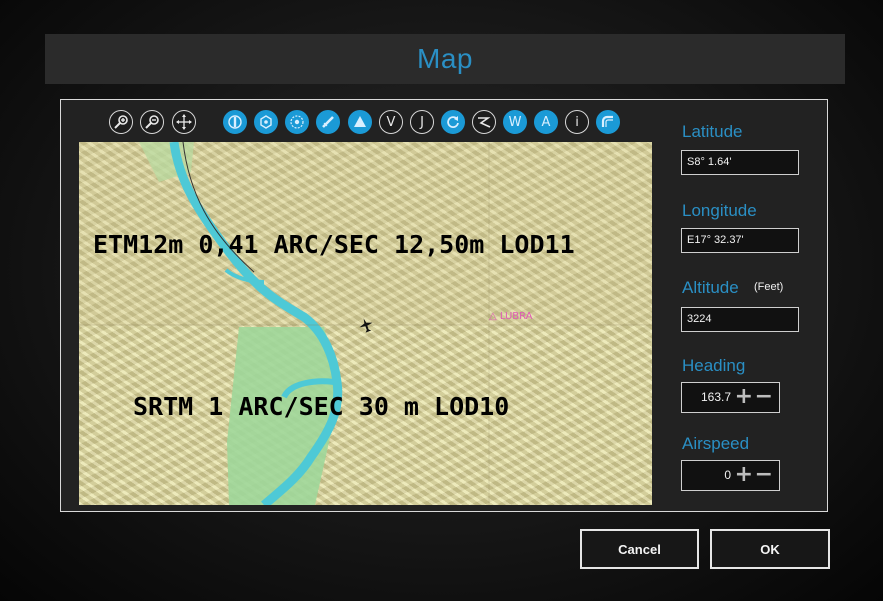 This screenshot has width=883, height=601. What do you see at coordinates (716, 443) in the screenshot?
I see `airspeed-label: Airspeed` at bounding box center [716, 443].